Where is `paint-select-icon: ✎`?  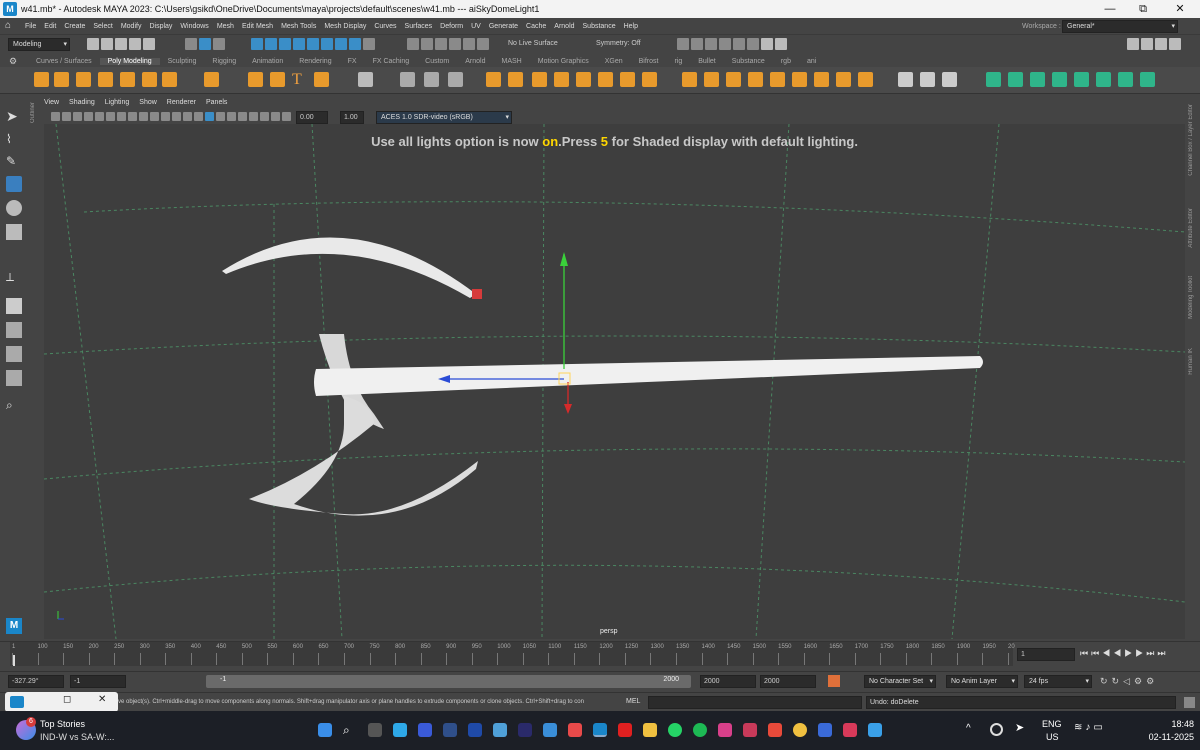 paint-select-icon: ✎ is located at coordinates (14, 162).